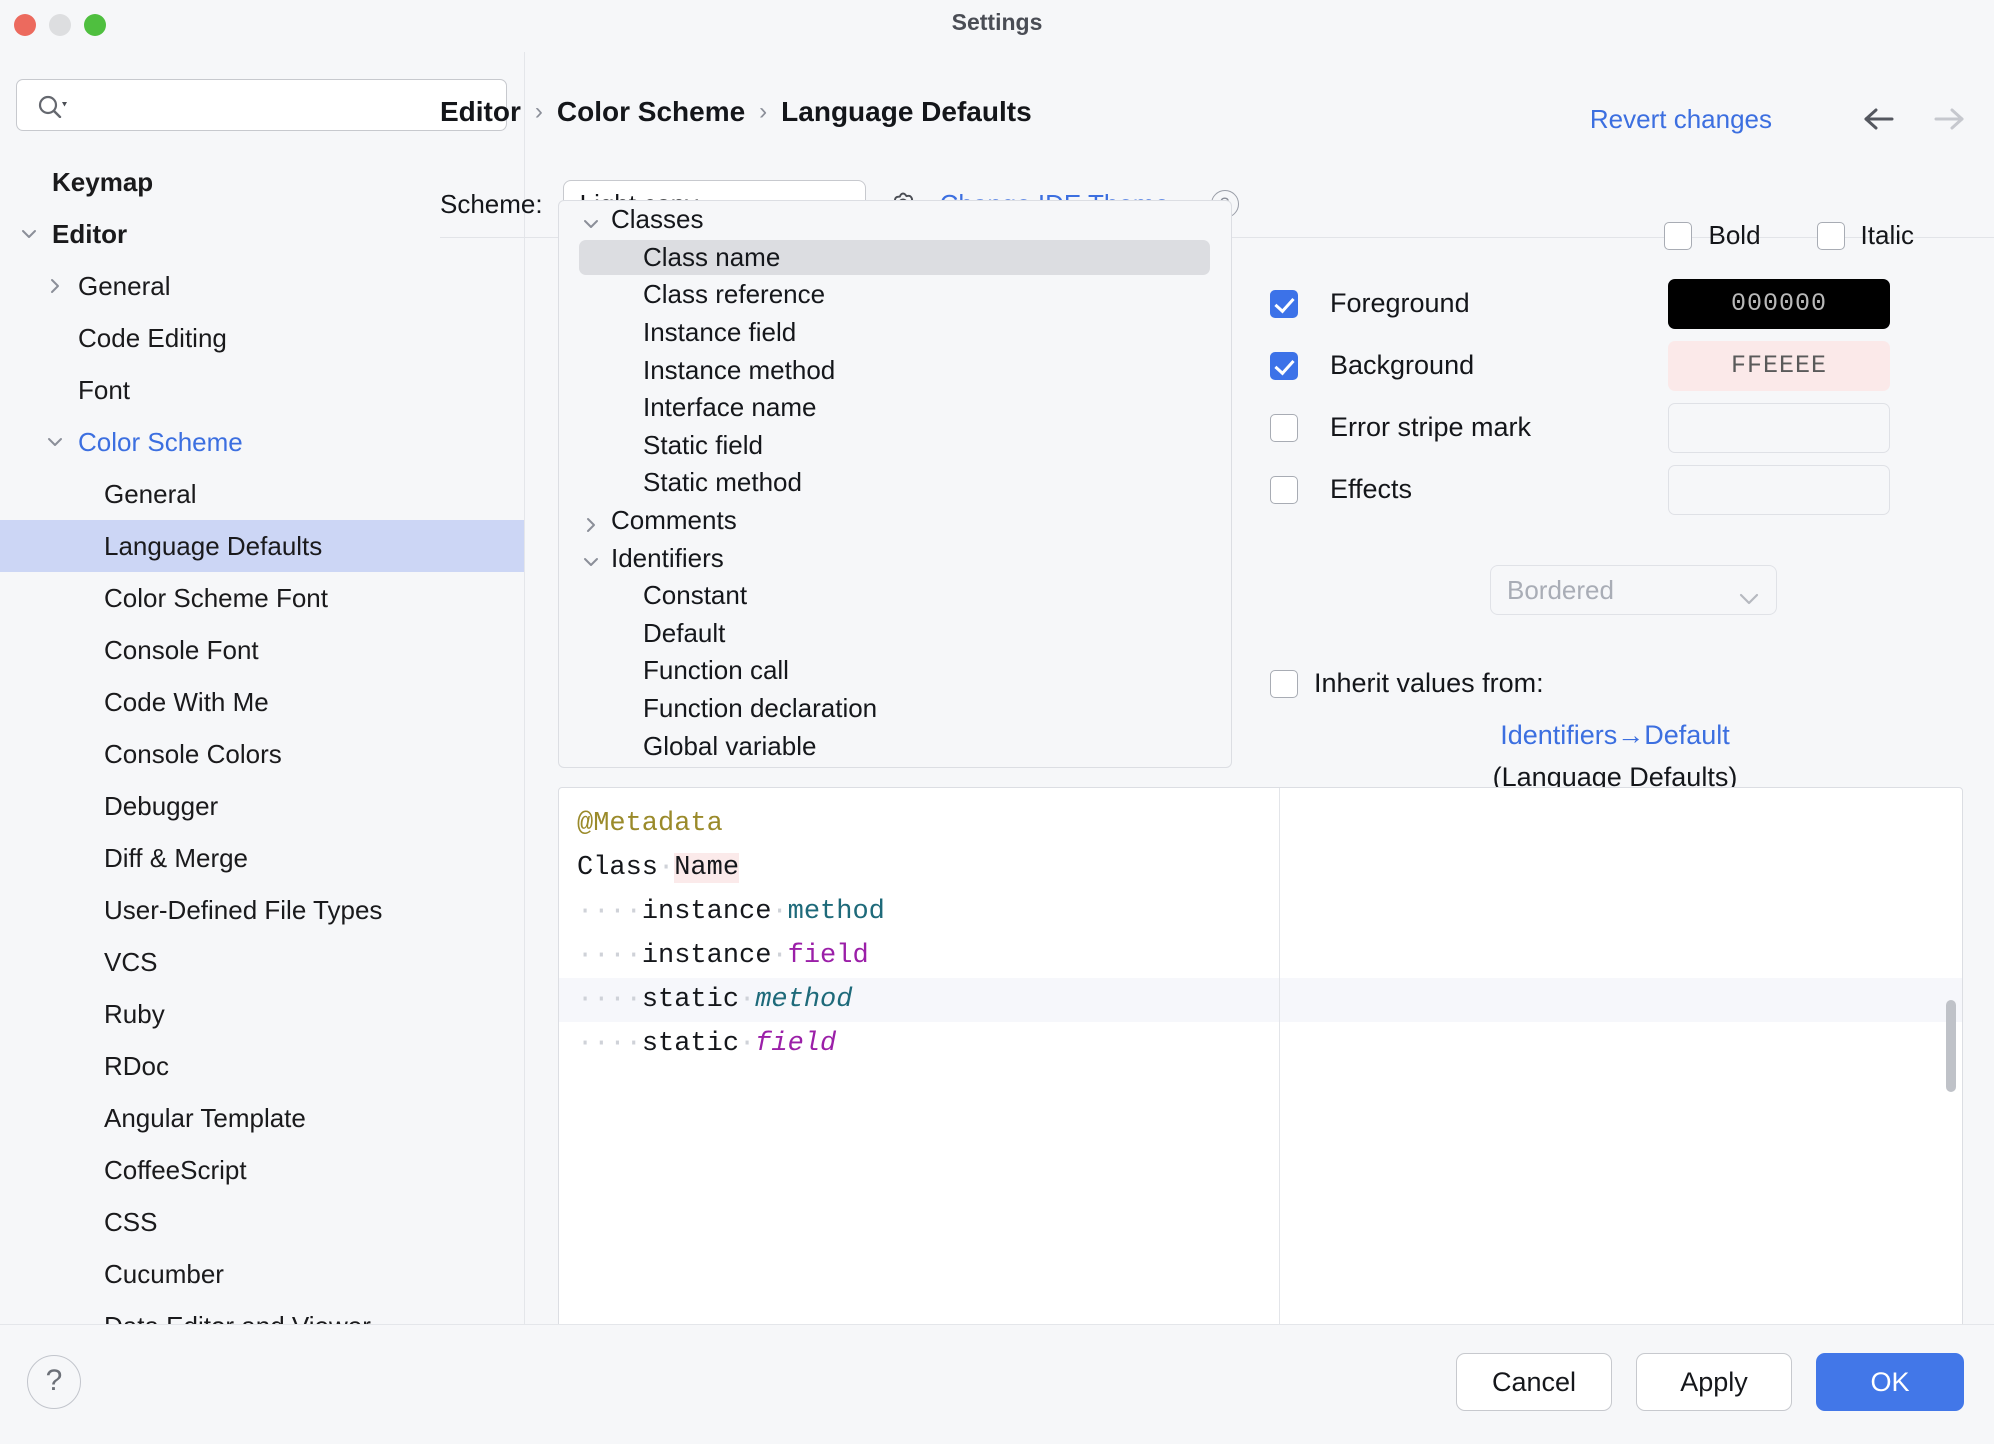 This screenshot has width=1994, height=1444. I want to click on breadcrumb-item: Editor, so click(480, 112).